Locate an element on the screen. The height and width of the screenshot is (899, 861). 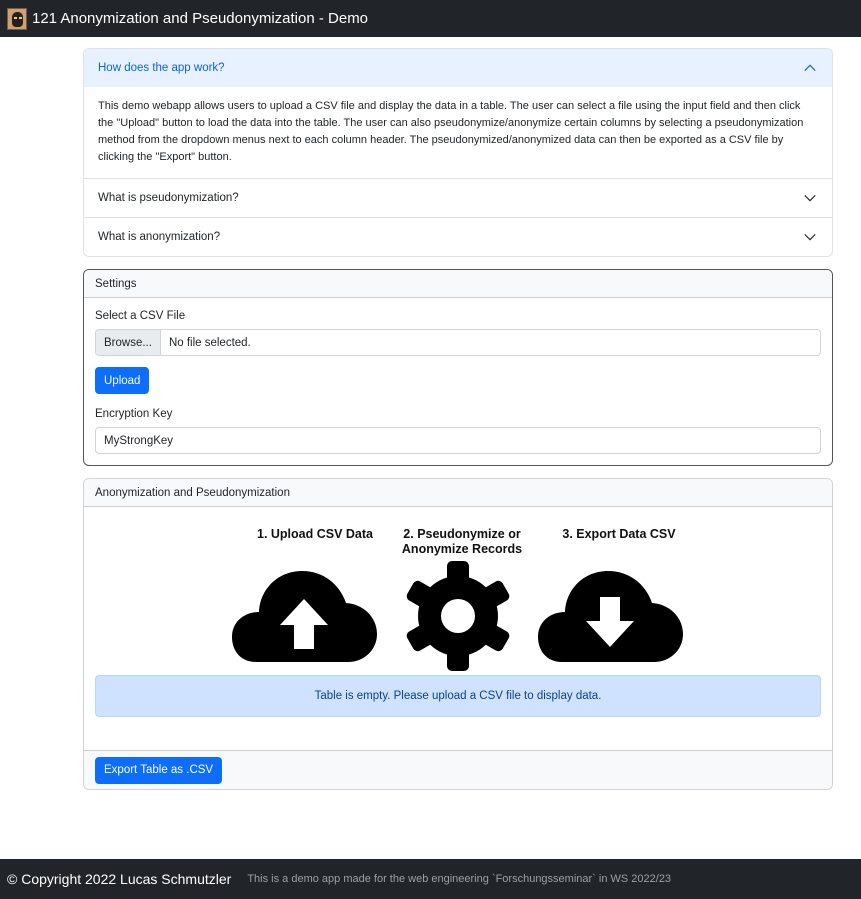
export-csv-button: Export Table as .CSV is located at coordinates (159, 770).